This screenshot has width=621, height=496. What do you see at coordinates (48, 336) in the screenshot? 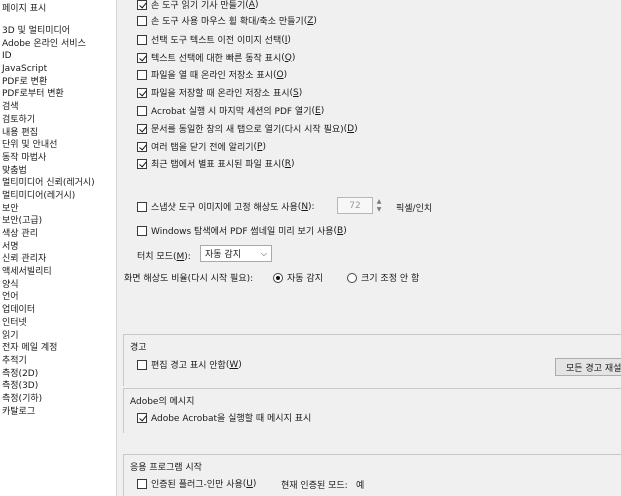
I see `sidebar-item: 읽기` at bounding box center [48, 336].